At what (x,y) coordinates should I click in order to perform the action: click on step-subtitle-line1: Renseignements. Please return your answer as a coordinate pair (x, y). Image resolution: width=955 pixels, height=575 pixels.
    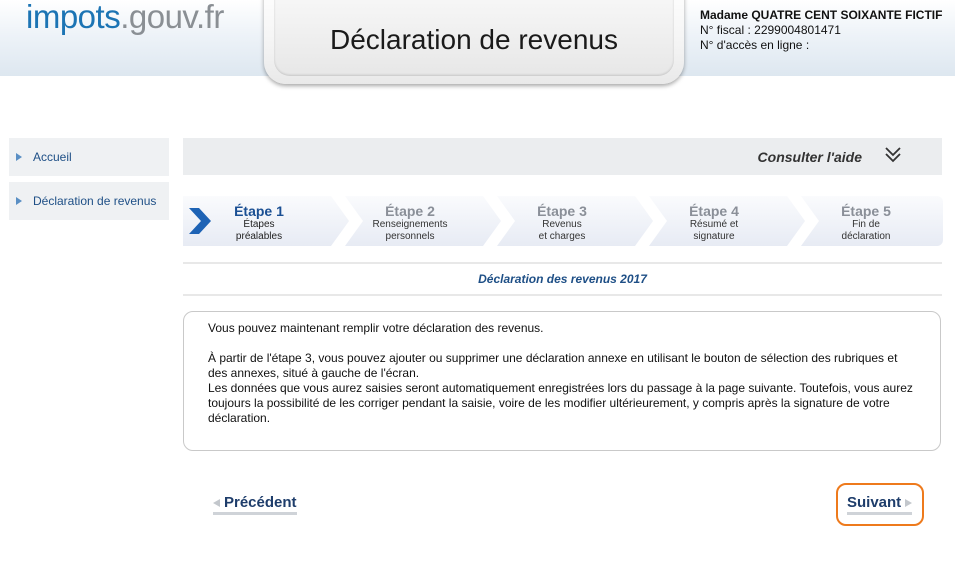
    Looking at the image, I should click on (410, 224).